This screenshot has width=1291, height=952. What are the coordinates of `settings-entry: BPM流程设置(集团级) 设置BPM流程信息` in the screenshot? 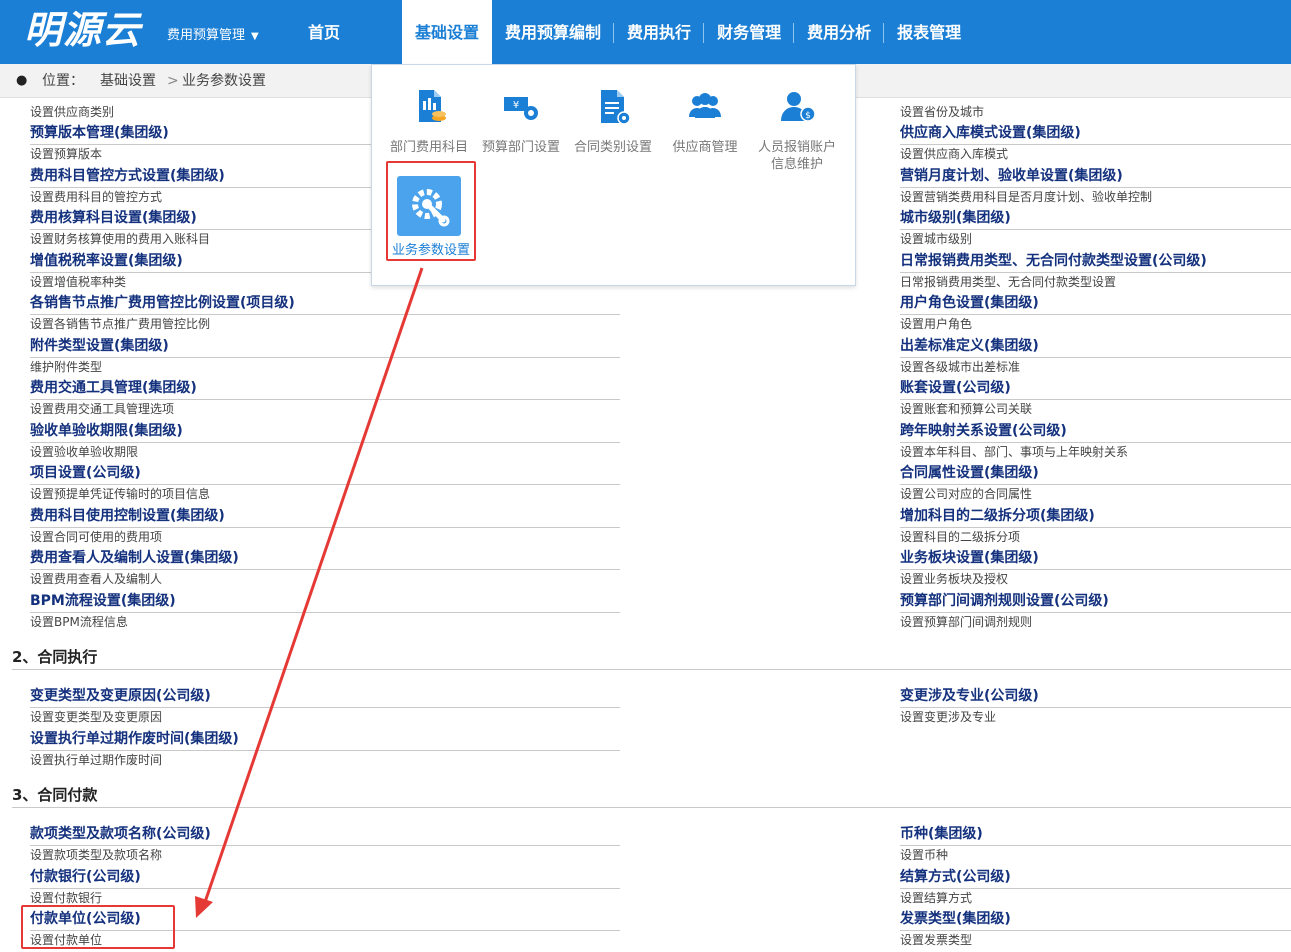 It's located at (325, 611).